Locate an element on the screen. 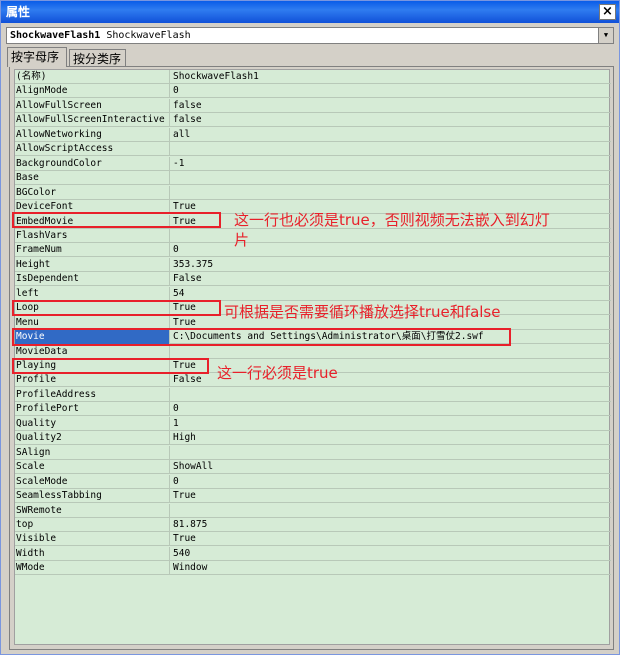 The image size is (620, 655). property-row: ScaleMode 0 is located at coordinates (313, 481).